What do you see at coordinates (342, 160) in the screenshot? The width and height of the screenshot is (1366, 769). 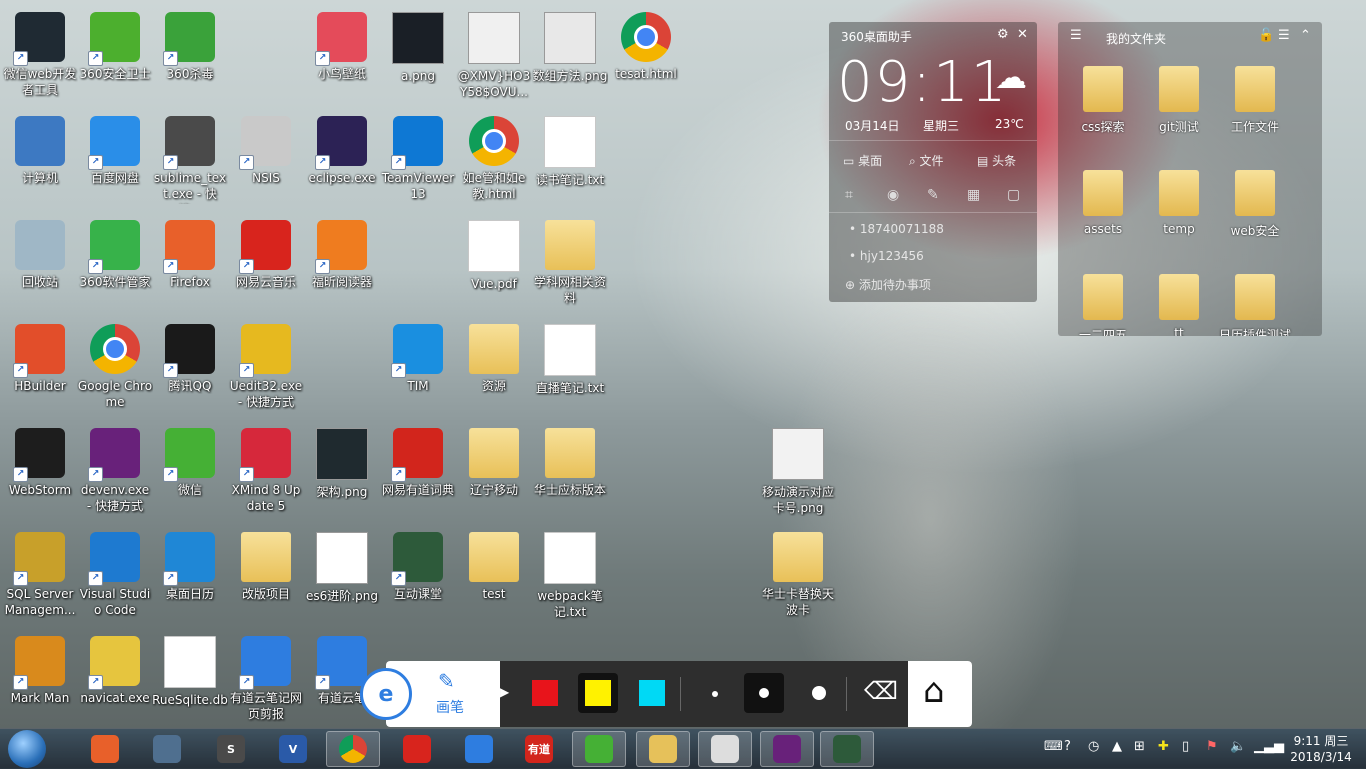 I see `desktop-icon: ↗ eclipse.exe` at bounding box center [342, 160].